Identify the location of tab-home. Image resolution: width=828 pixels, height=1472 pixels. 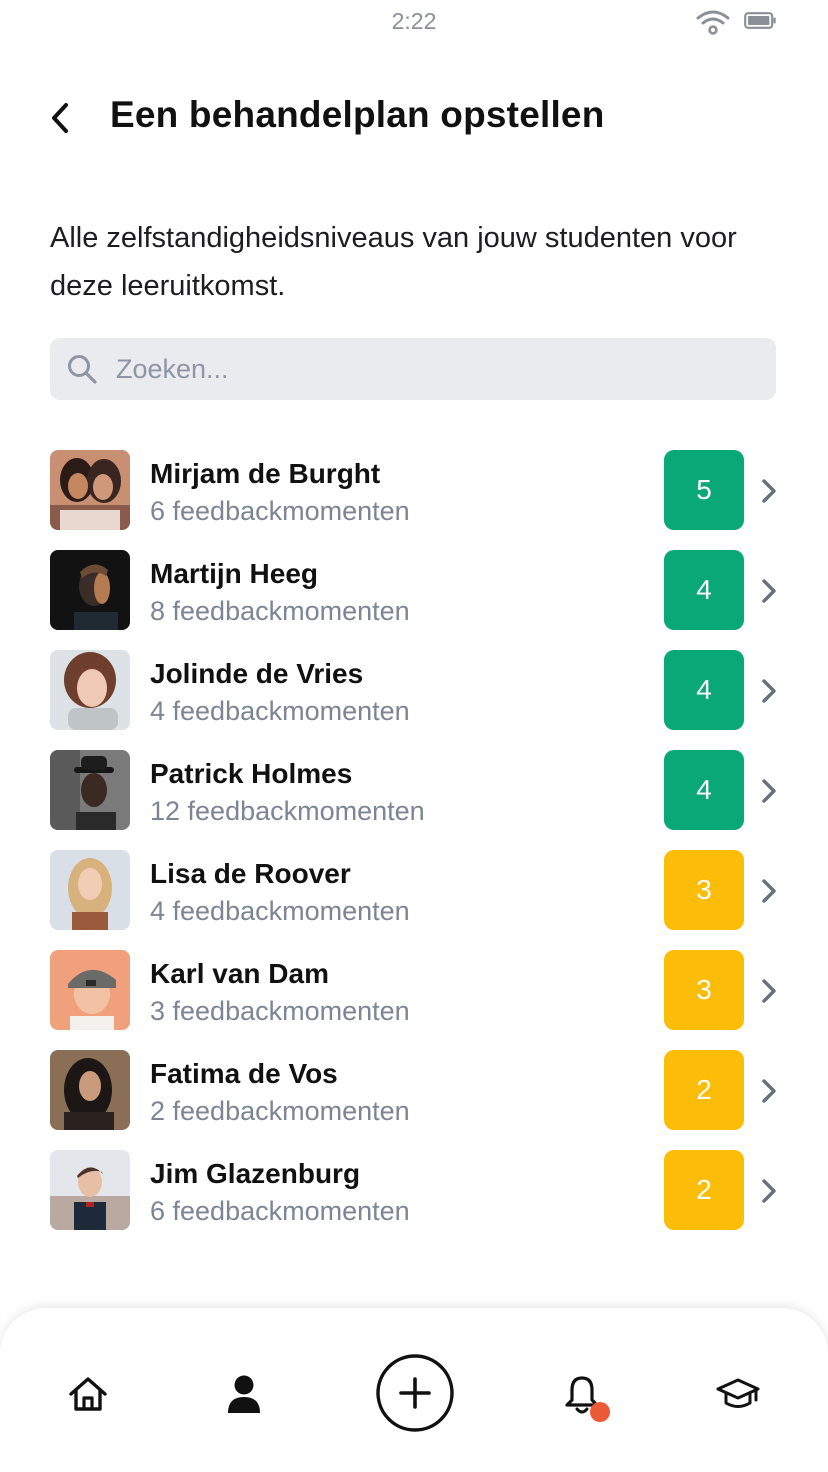
(88, 1394).